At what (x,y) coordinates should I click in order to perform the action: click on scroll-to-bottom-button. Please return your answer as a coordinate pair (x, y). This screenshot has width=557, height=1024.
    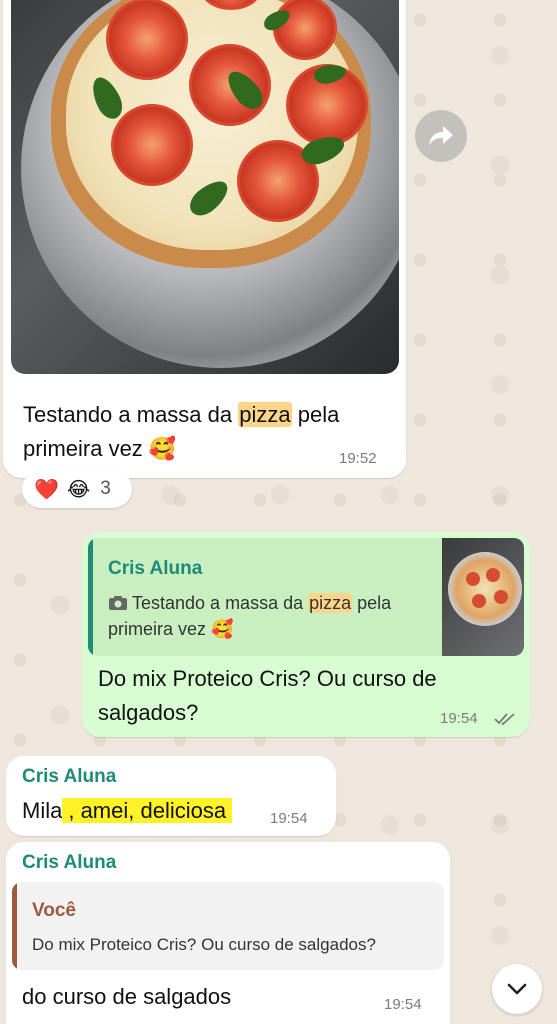
    Looking at the image, I should click on (517, 989).